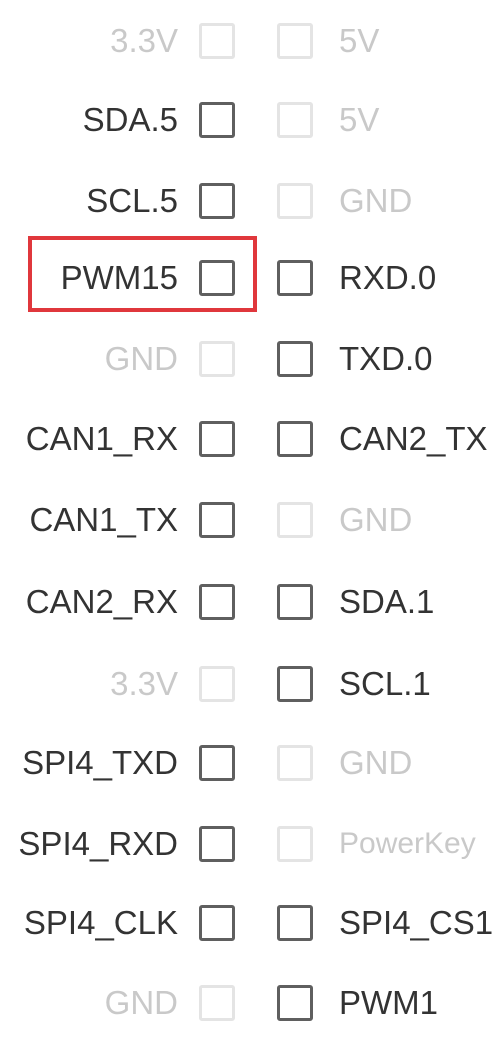 This screenshot has height=1044, width=494. What do you see at coordinates (247, 923) in the screenshot?
I see `pin-row: SPI4_CLK SPI4_CS1` at bounding box center [247, 923].